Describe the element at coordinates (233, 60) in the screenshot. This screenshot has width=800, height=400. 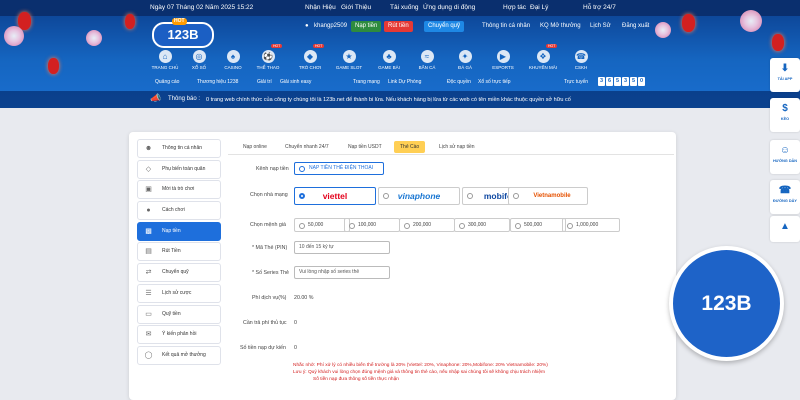
I see `nav-casino: ♠ CASINO` at that location.